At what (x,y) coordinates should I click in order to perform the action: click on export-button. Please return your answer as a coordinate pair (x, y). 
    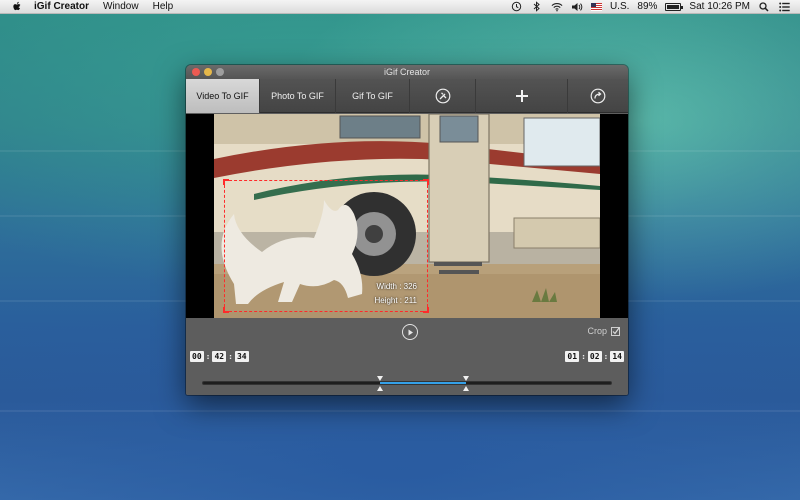
    Looking at the image, I should click on (598, 96).